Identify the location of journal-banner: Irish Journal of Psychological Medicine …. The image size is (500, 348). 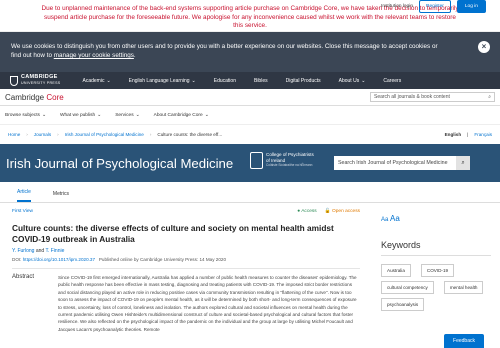
(250, 163).